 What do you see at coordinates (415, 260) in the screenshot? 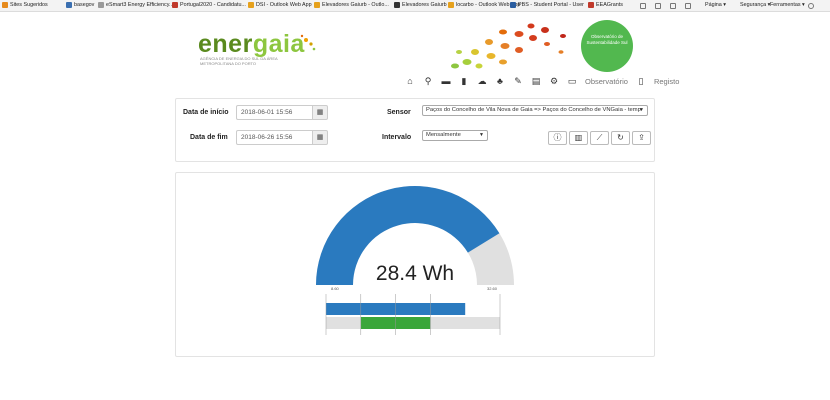
I see `gauge-chart` at bounding box center [415, 260].